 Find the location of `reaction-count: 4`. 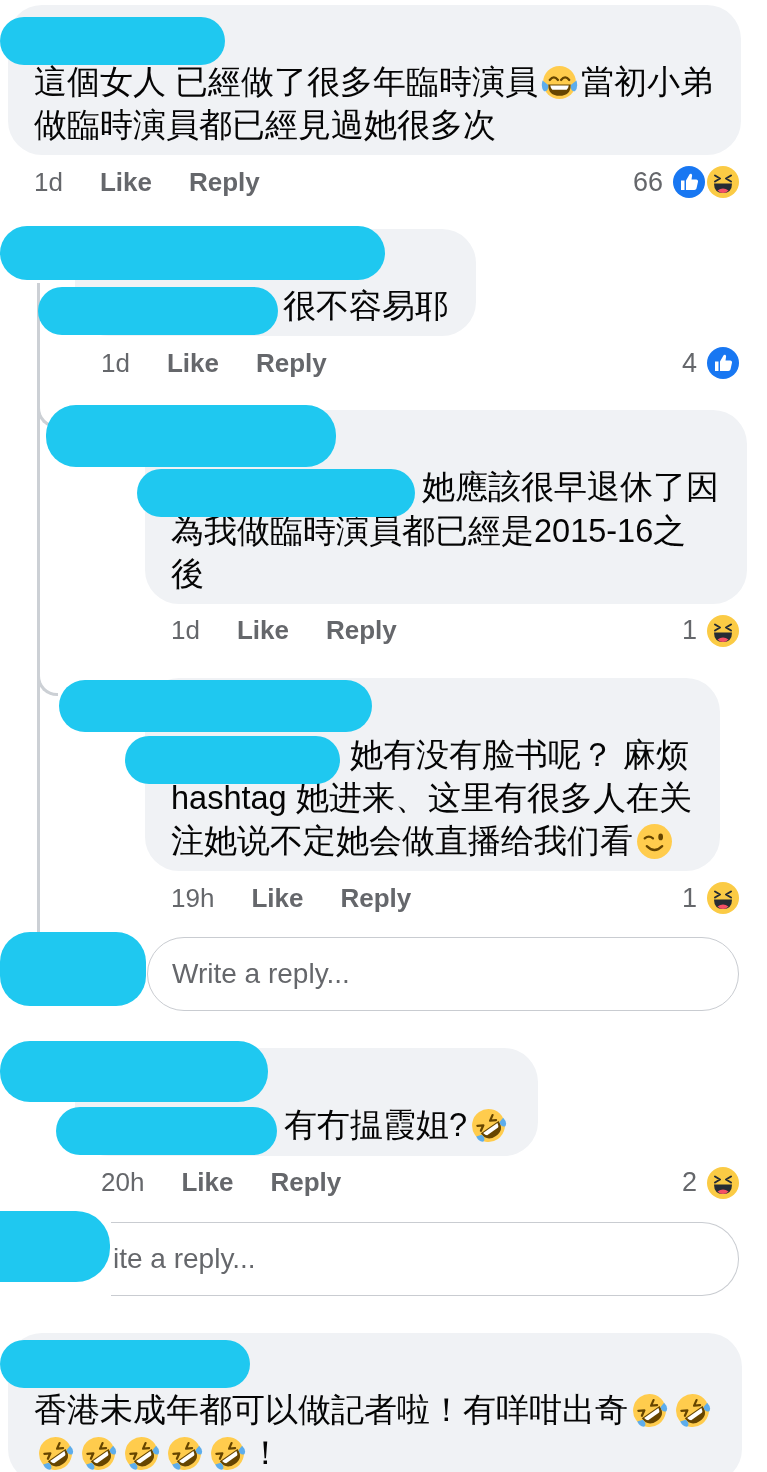

reaction-count: 4 is located at coordinates (689, 363).